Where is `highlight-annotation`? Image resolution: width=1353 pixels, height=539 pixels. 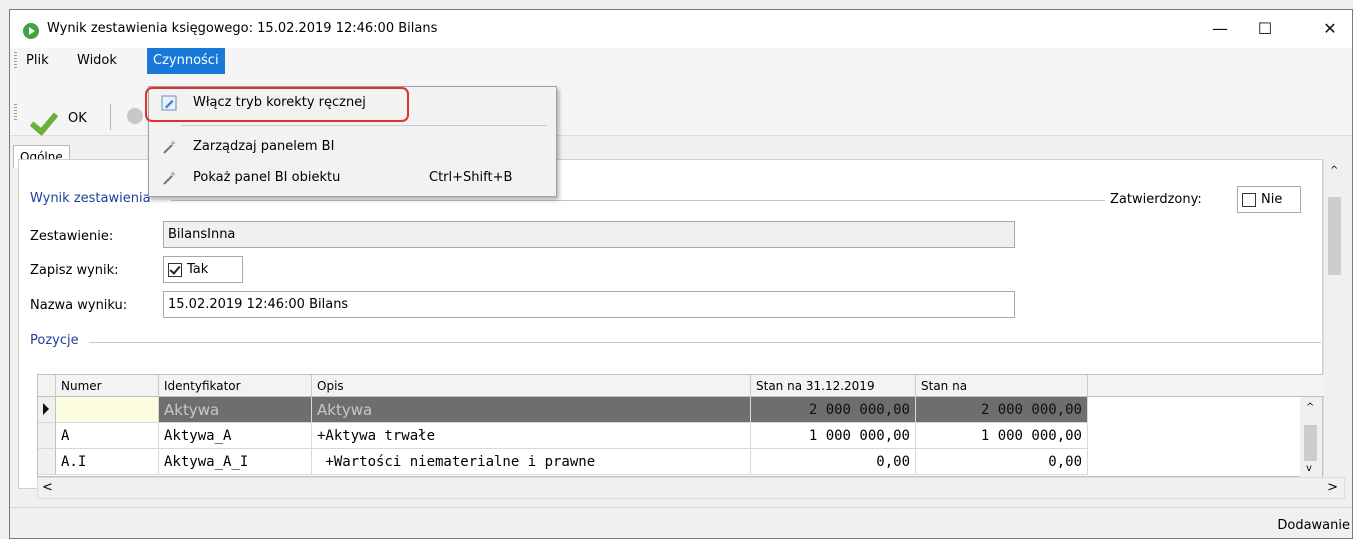 highlight-annotation is located at coordinates (277, 104).